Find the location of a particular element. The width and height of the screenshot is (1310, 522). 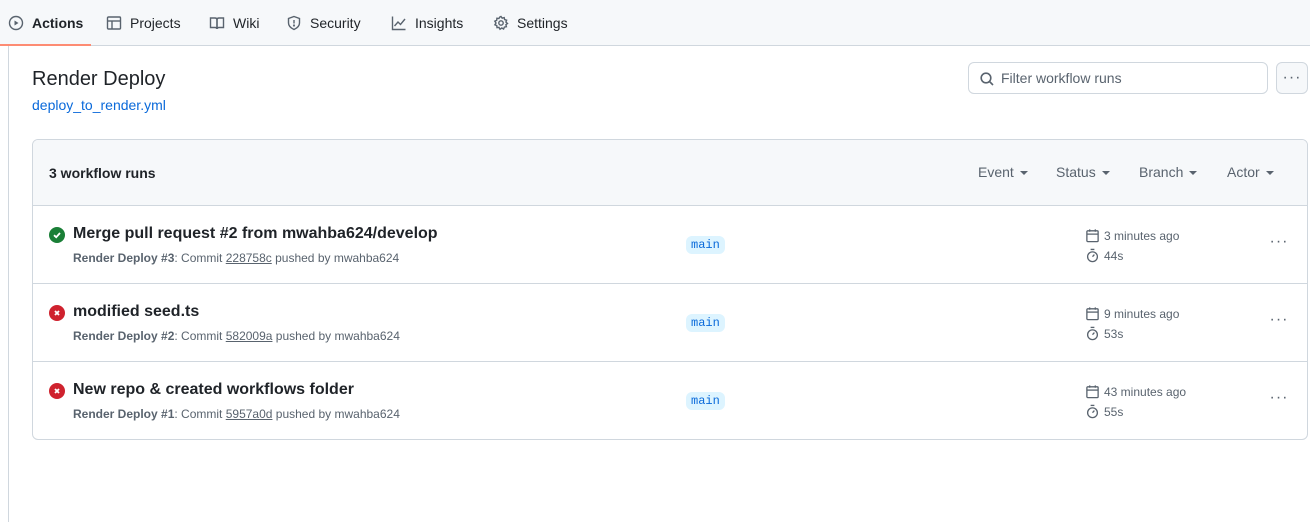

run-title: modified seed.ts is located at coordinates (136, 312).